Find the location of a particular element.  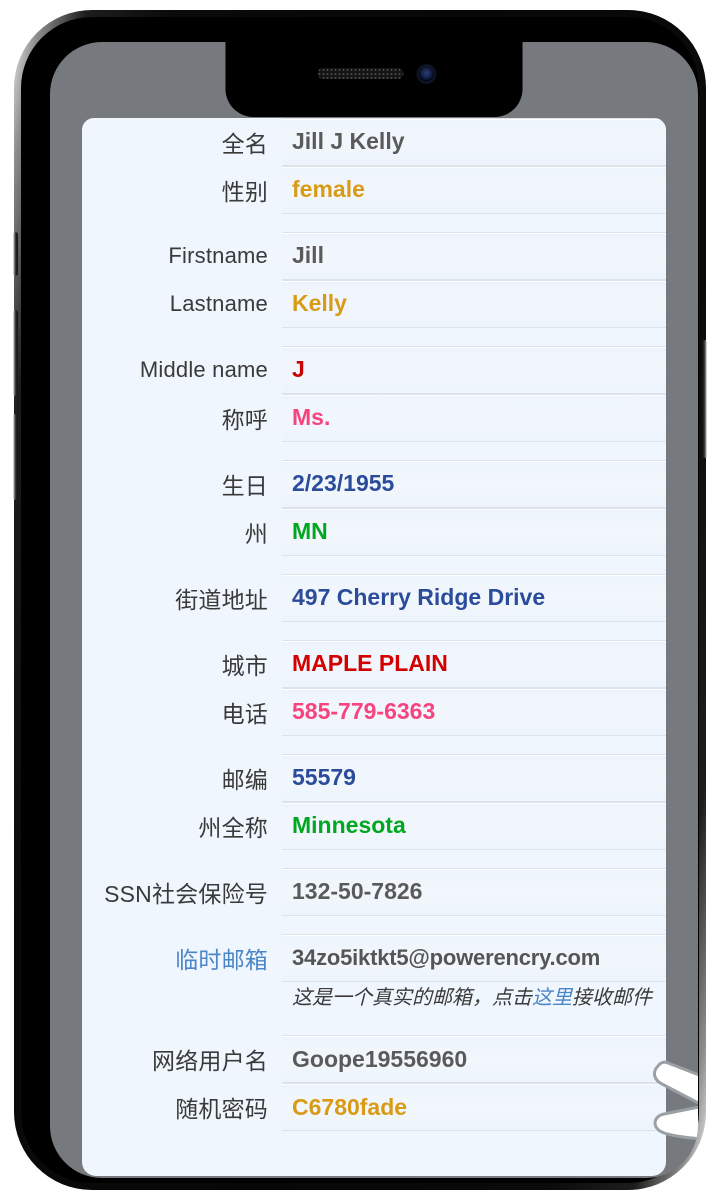

hint-after: 接收邮件 is located at coordinates (612, 998).